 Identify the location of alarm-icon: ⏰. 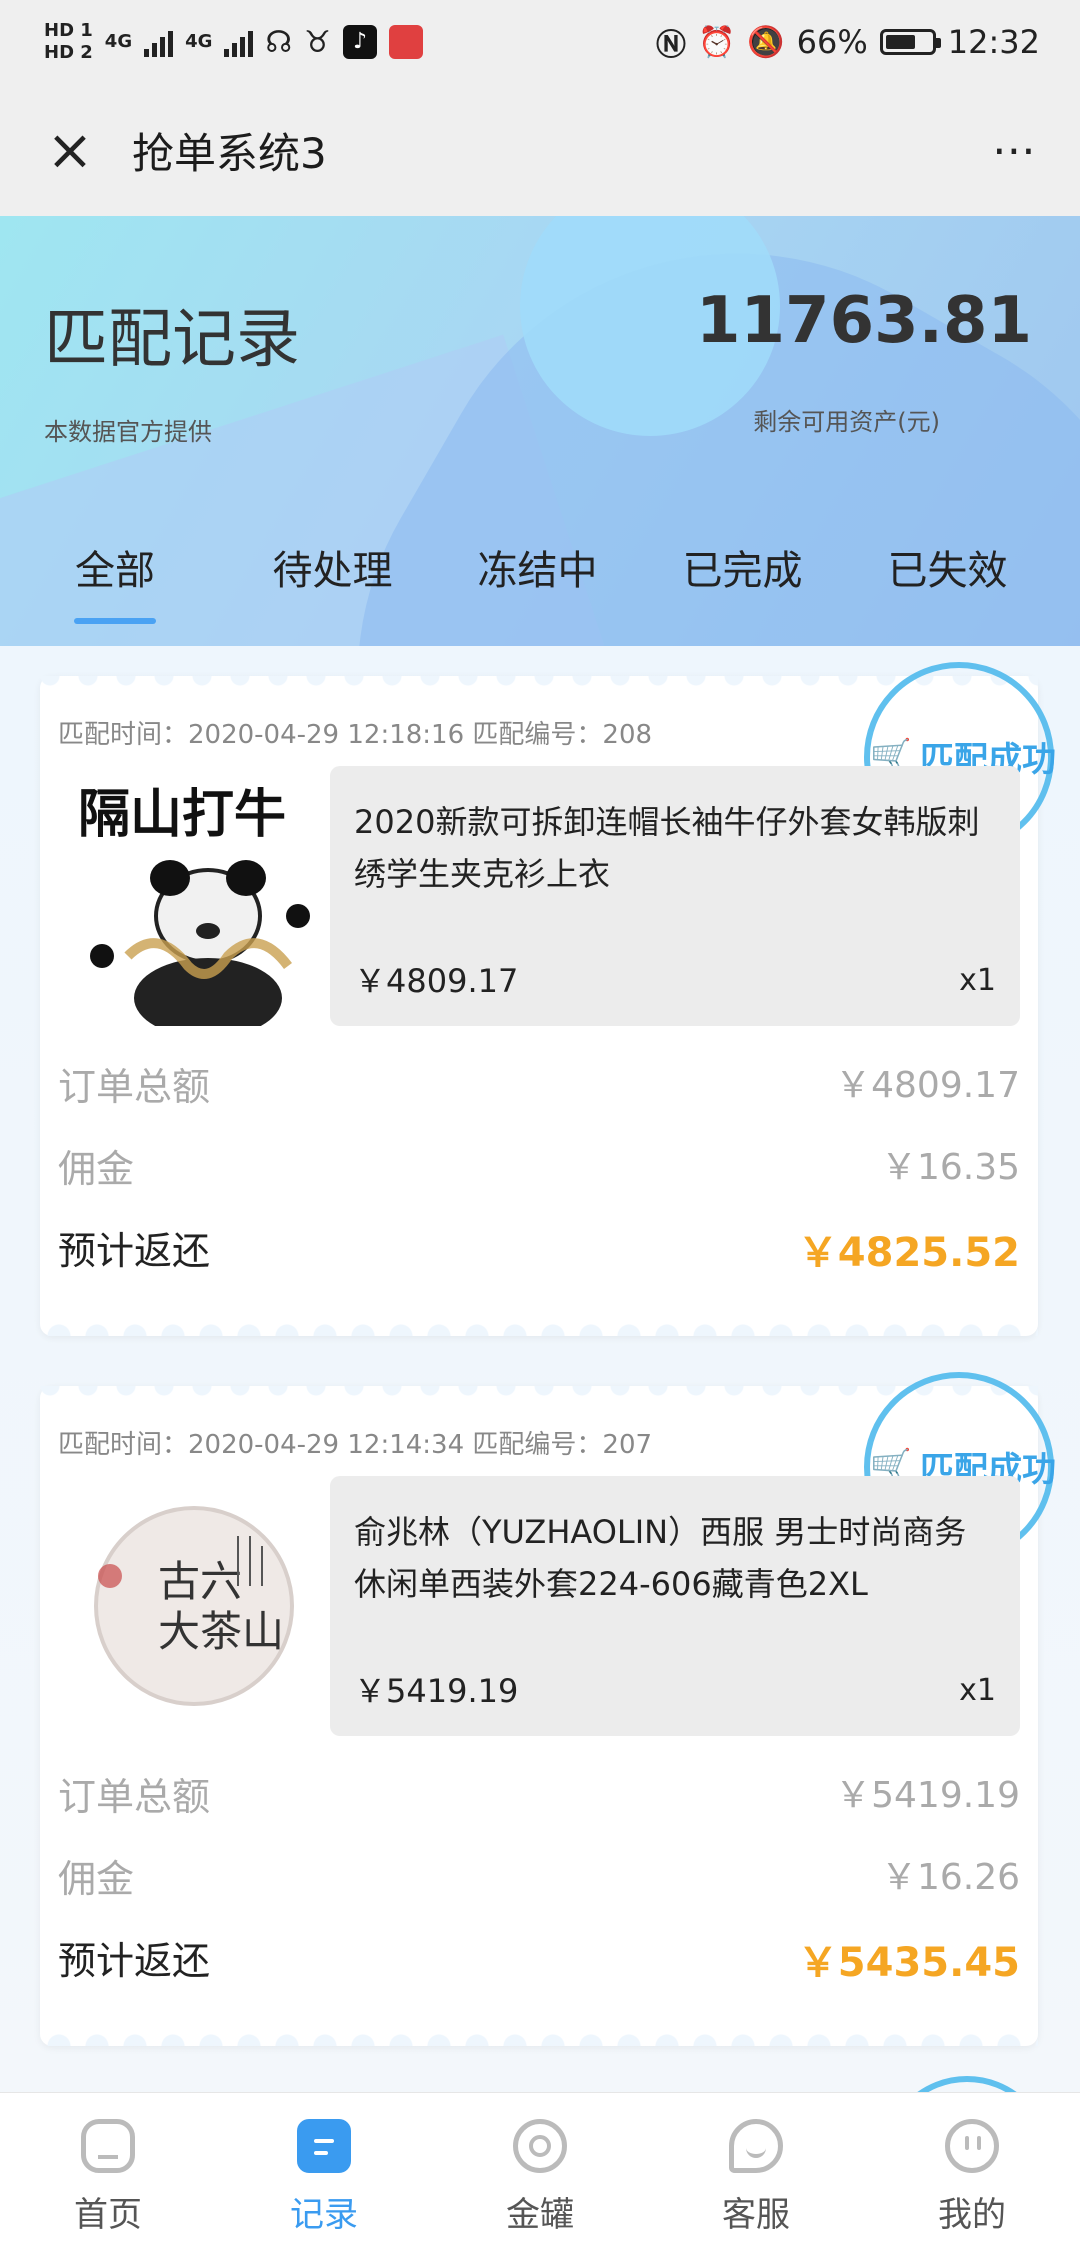
(716, 42).